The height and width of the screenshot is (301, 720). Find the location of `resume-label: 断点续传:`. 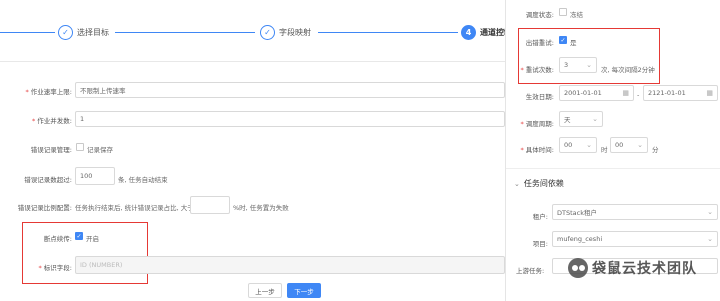

resume-label: 断点续传: is located at coordinates (57, 239).